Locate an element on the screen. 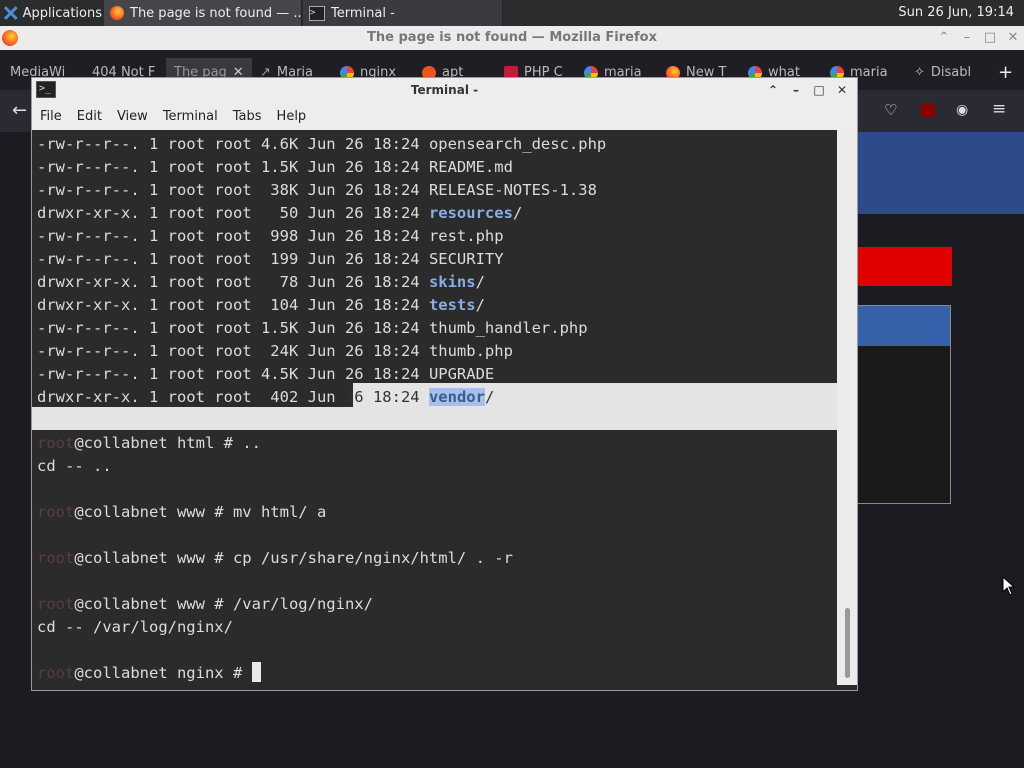 The width and height of the screenshot is (1024, 768). command-text: cp /usr/share/nginx/html/ . -r is located at coordinates (372, 558).